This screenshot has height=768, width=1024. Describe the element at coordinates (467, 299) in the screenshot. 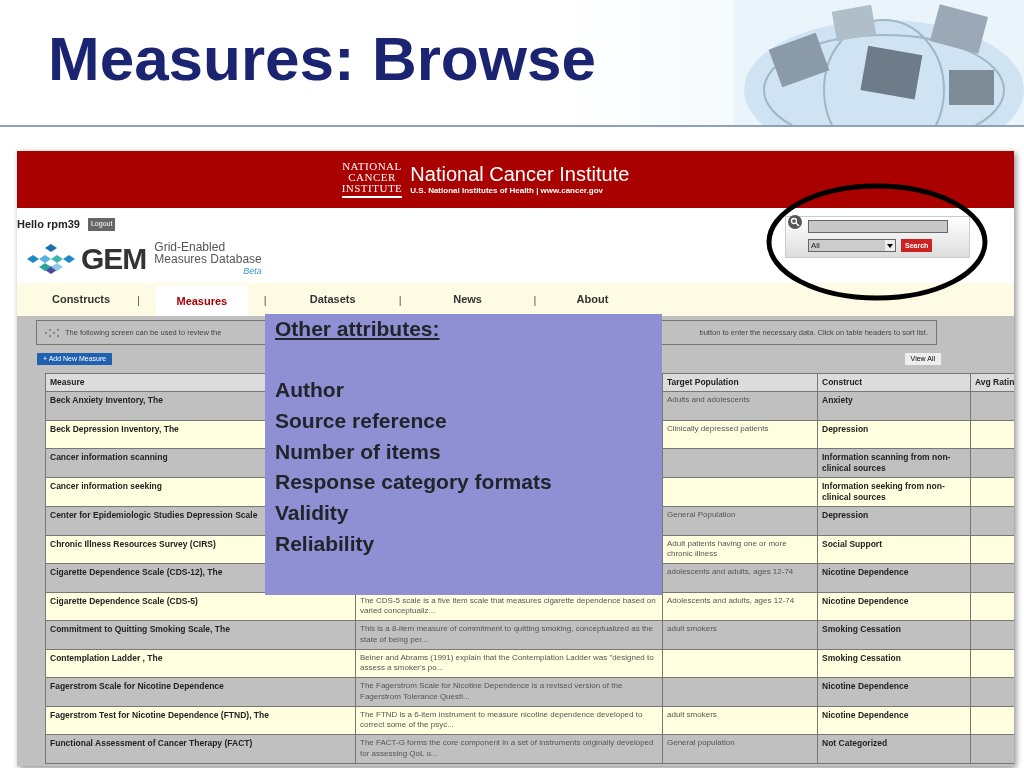

I see `nav-tab: News` at that location.